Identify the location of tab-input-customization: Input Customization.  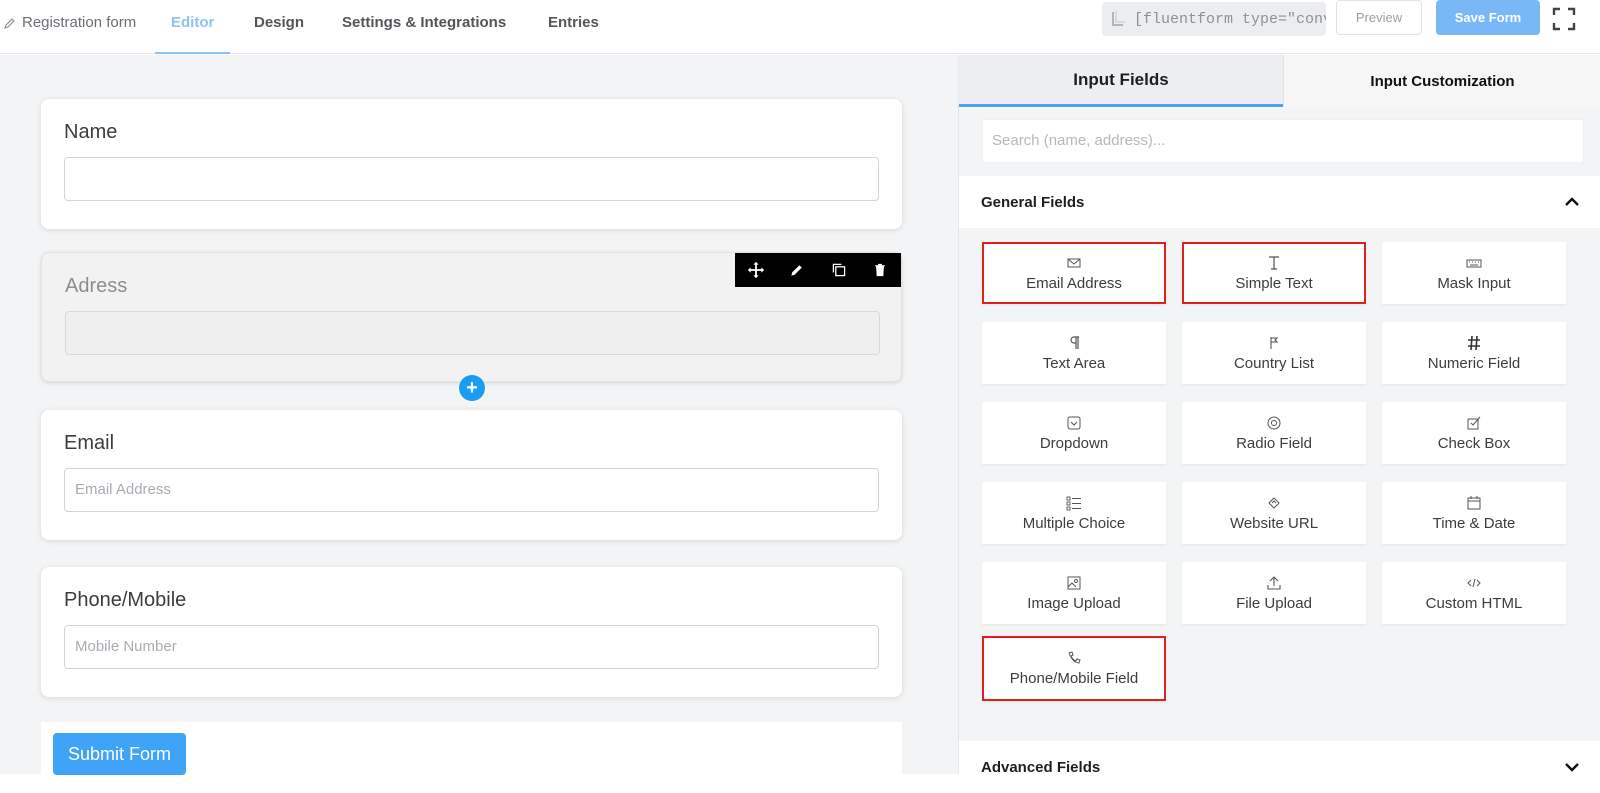
(1441, 81).